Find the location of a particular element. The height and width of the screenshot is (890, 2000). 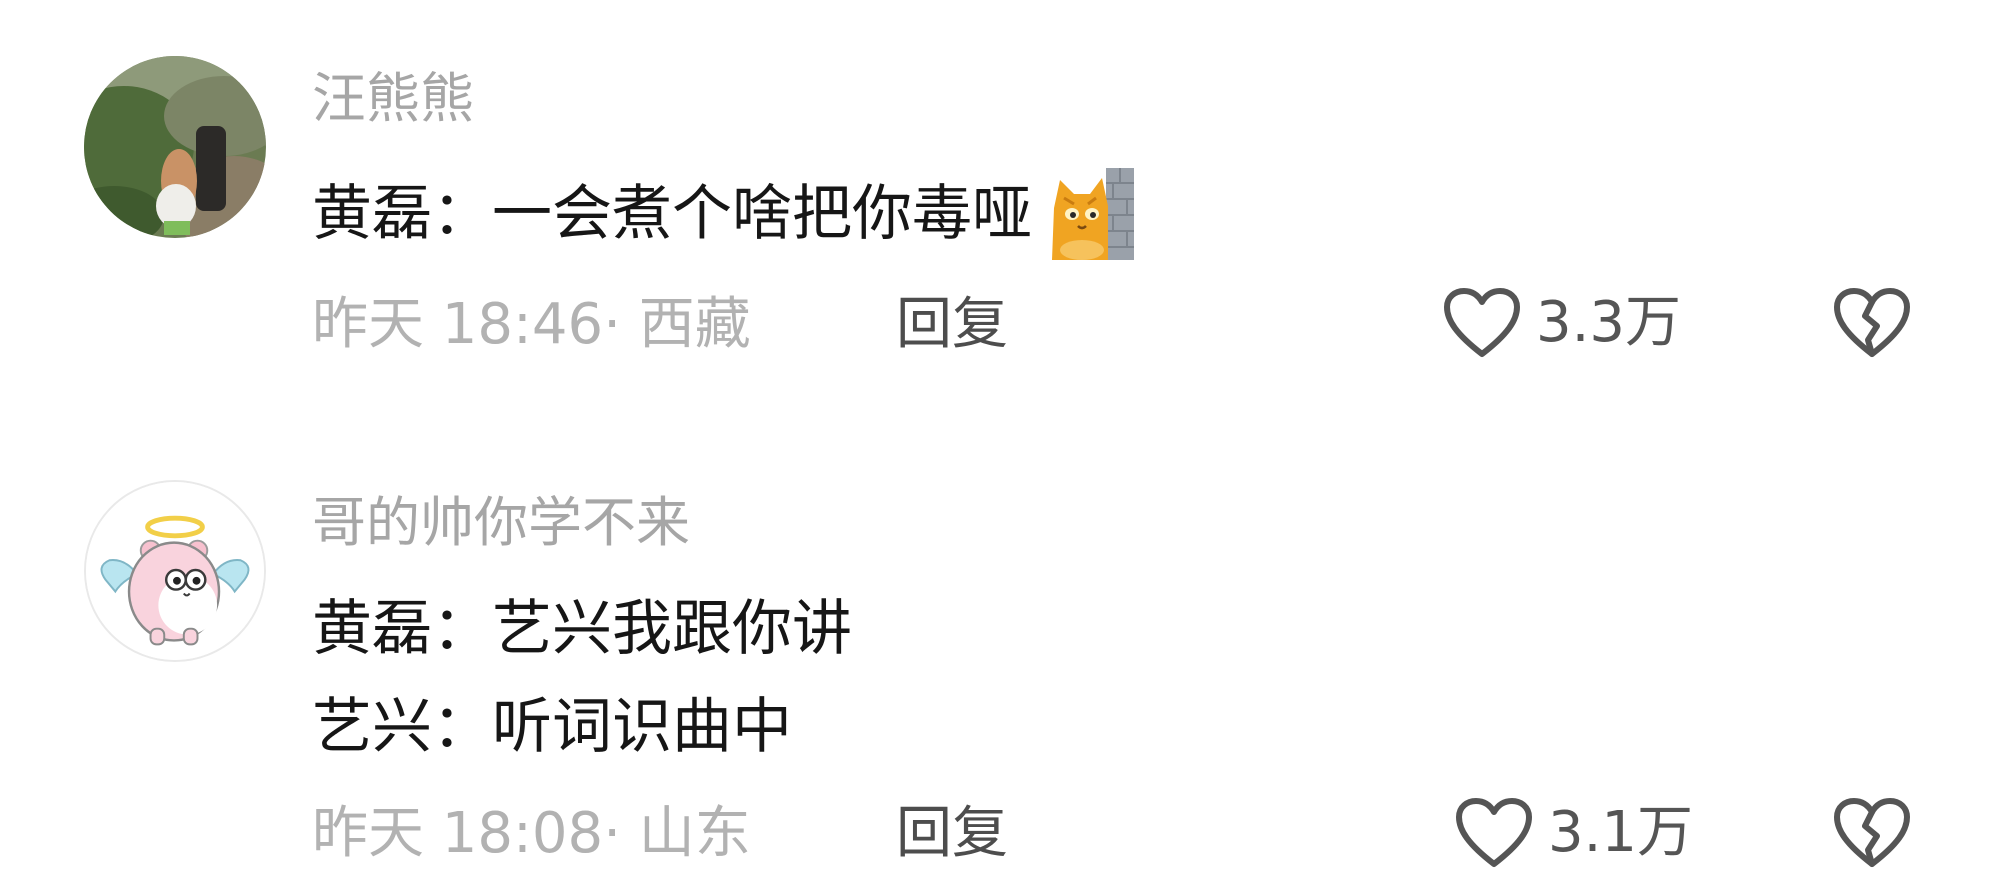

username: 哥的帅你学不来 is located at coordinates (501, 523).